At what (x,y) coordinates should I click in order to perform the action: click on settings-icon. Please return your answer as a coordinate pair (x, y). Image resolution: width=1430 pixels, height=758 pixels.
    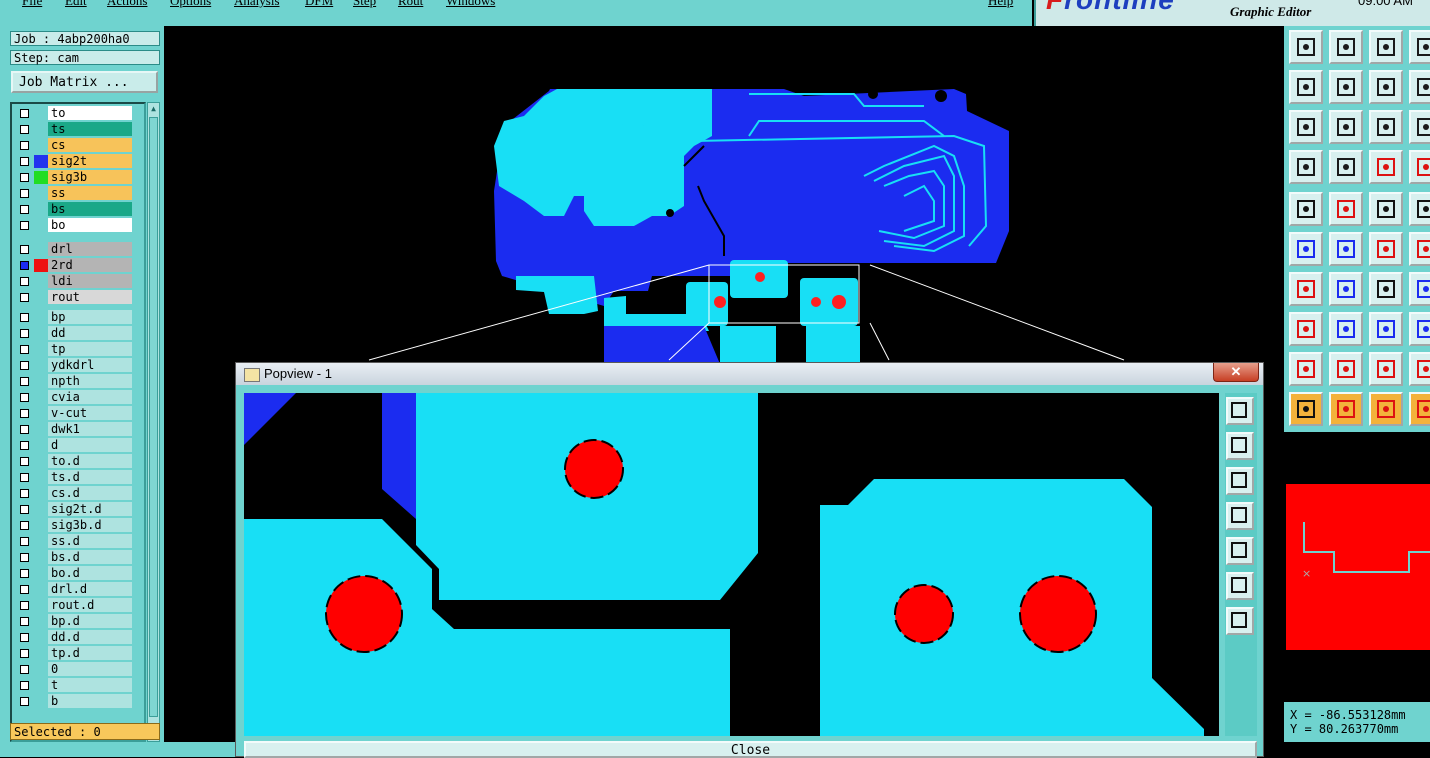
    Looking at the image, I should click on (1306, 167).